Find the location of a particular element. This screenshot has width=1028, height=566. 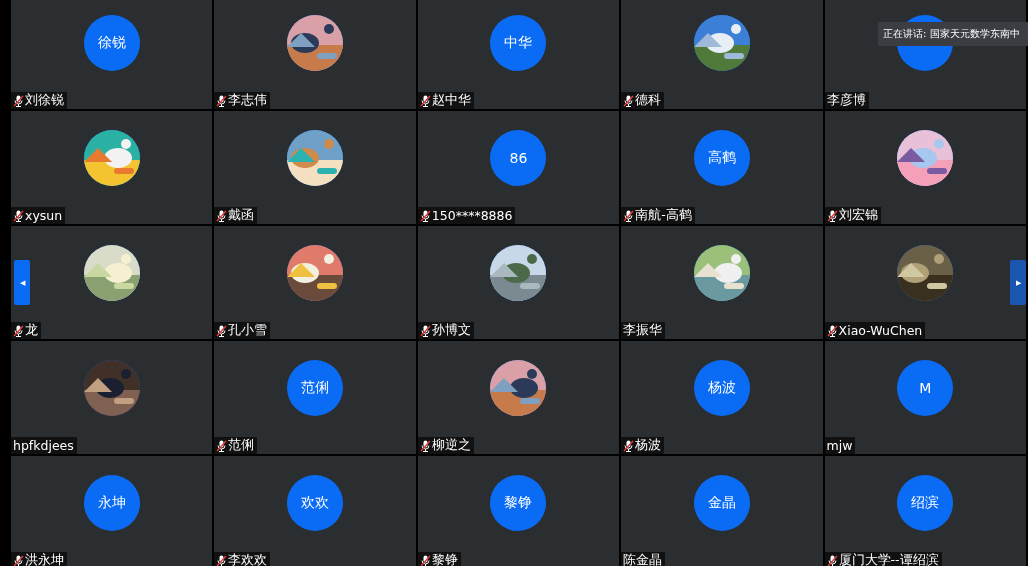

name-label: 孔小雪 is located at coordinates (242, 330).